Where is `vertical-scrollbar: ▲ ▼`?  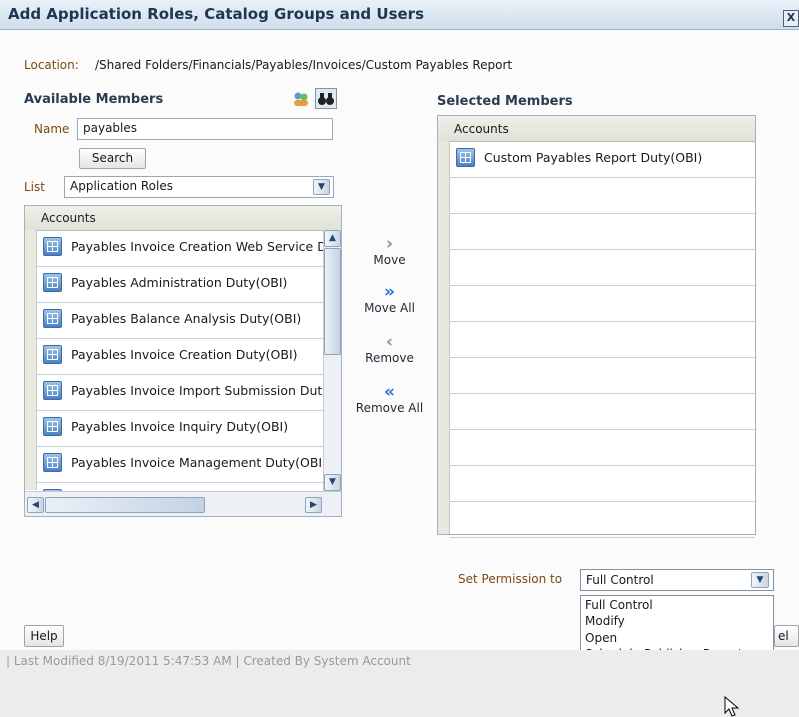
vertical-scrollbar: ▲ ▼ is located at coordinates (332, 360).